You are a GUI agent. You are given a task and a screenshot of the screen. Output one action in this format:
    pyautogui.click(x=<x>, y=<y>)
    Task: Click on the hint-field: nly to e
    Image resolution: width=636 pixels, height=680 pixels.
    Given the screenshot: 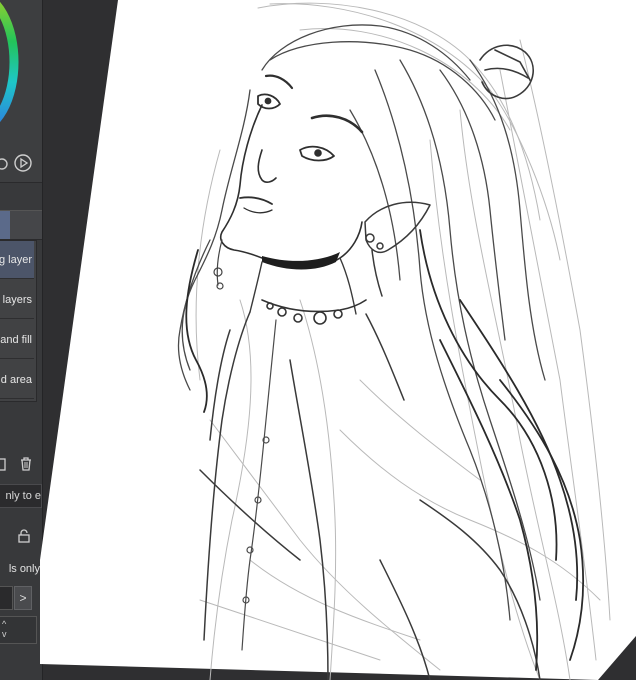 What is the action you would take?
    pyautogui.click(x=21, y=496)
    